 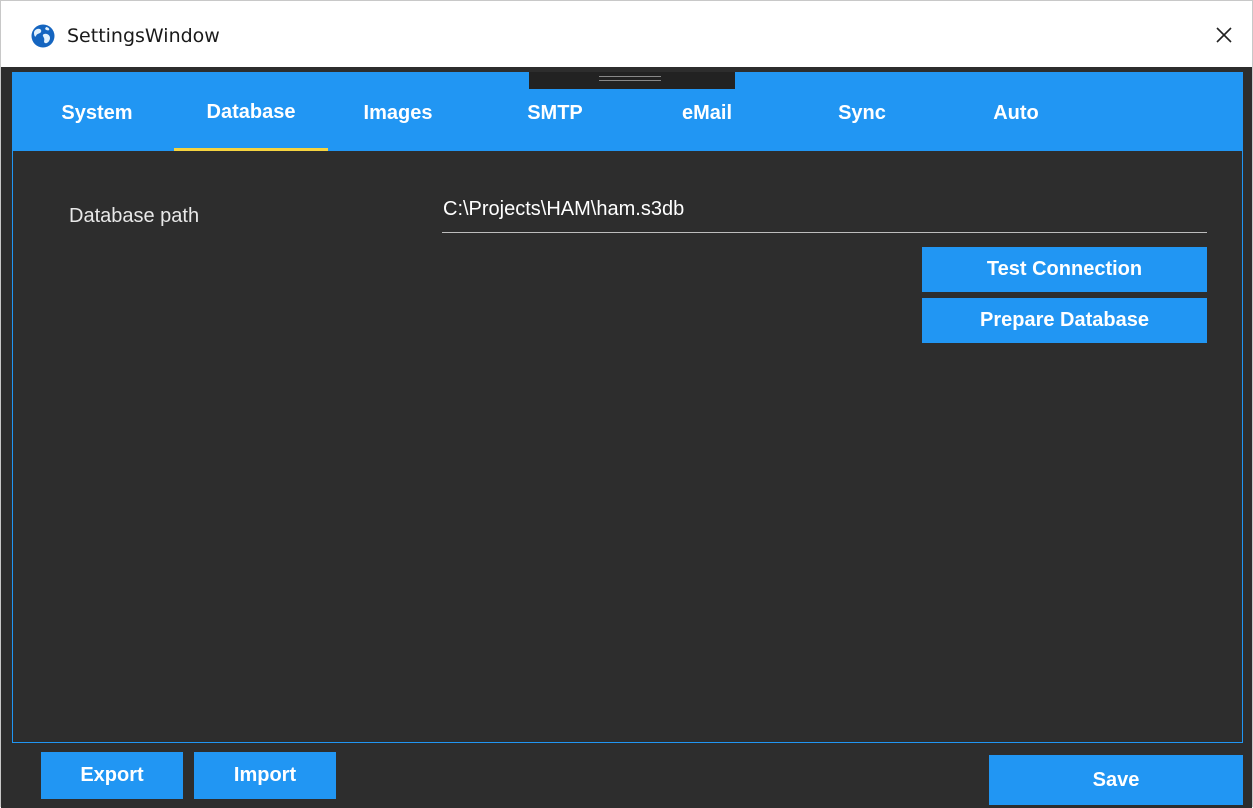 I want to click on save-button: Save, so click(x=1116, y=780).